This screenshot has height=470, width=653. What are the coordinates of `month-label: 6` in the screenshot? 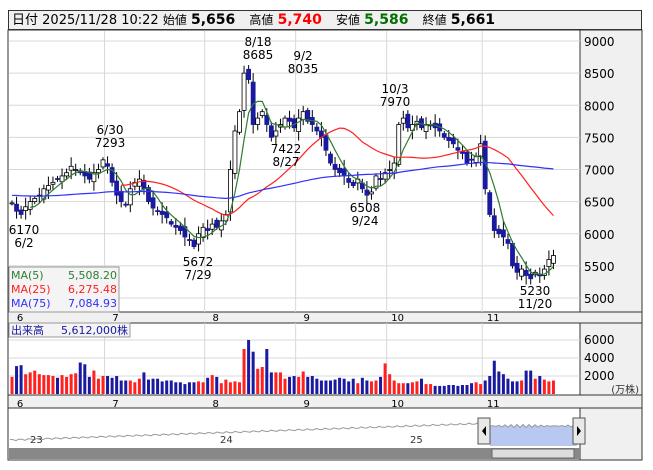 It's located at (20, 404).